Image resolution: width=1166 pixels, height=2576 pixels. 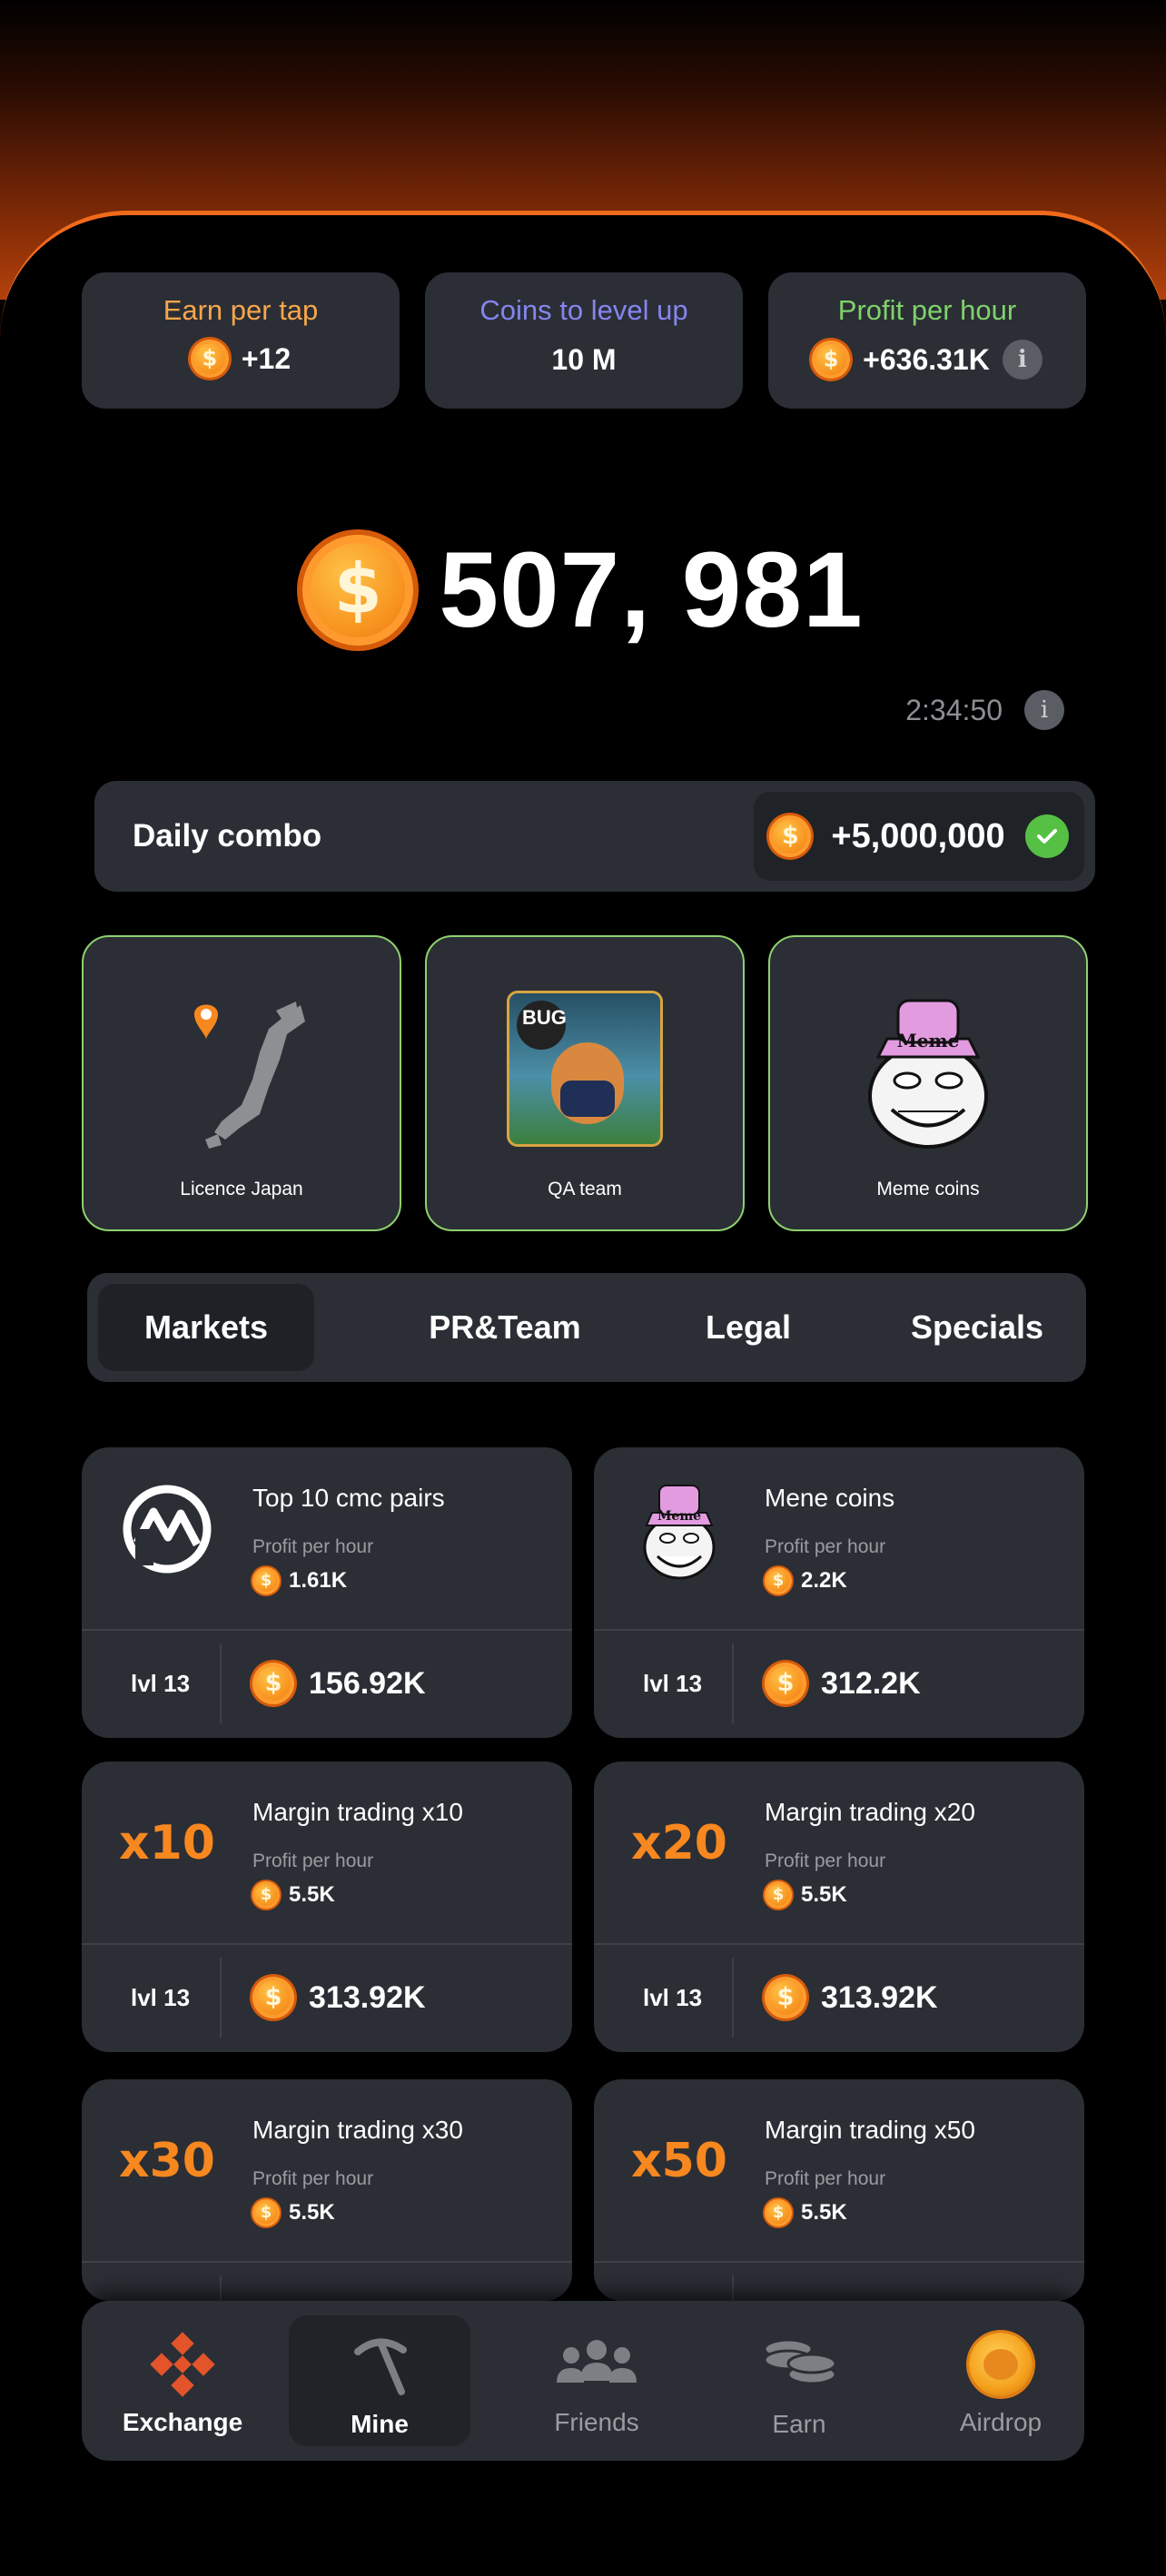 What do you see at coordinates (749, 1327) in the screenshot?
I see `tab-legal: Legal` at bounding box center [749, 1327].